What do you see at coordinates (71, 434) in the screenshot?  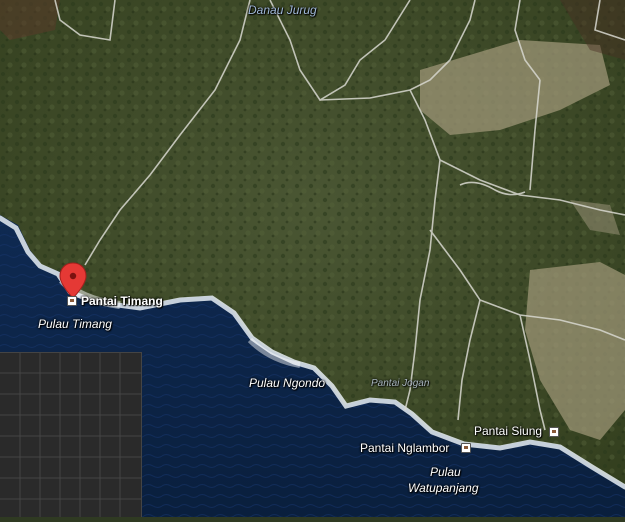 I see `unloaded-tile-area` at bounding box center [71, 434].